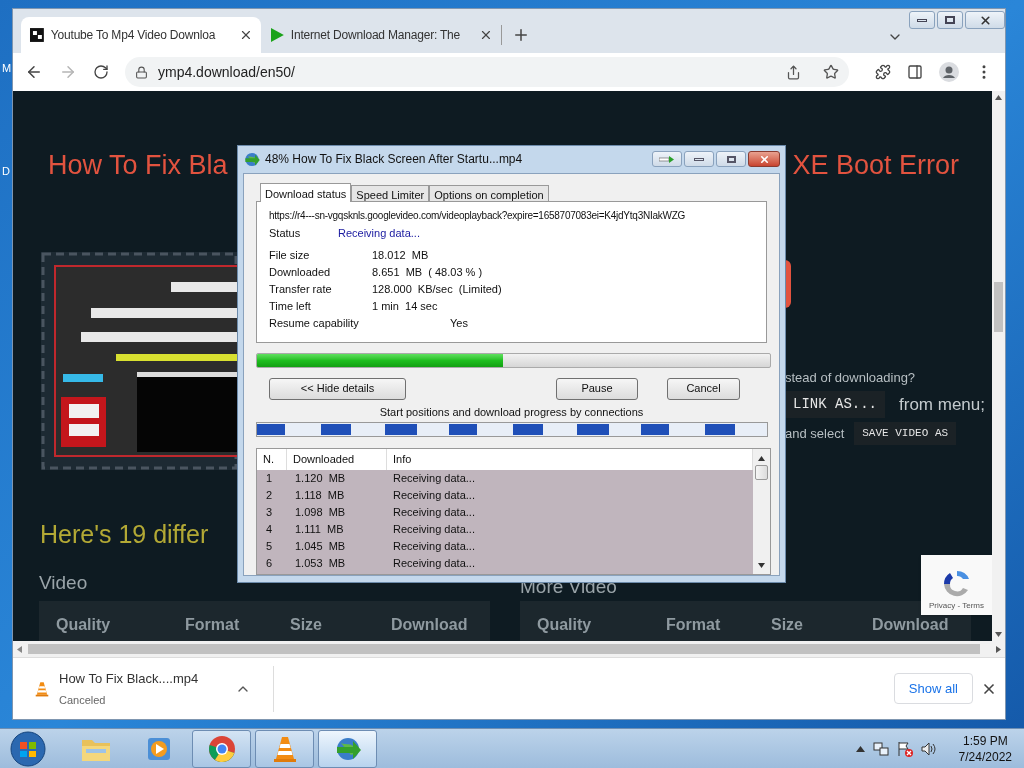  What do you see at coordinates (933, 688) in the screenshot?
I see `show-all-button: Show all` at bounding box center [933, 688].